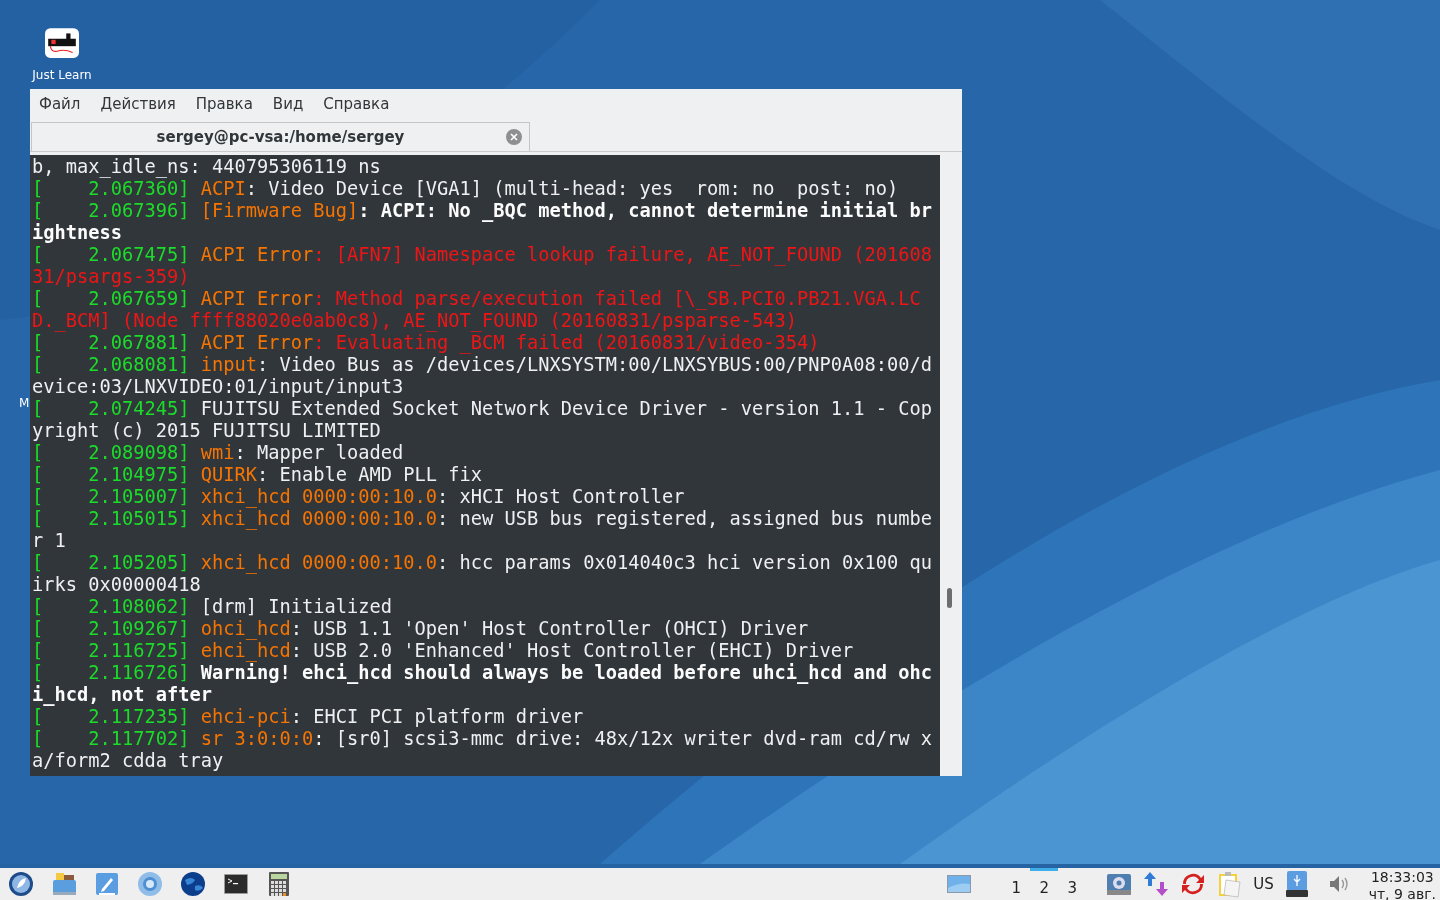 Image resolution: width=1440 pixels, height=900 pixels. I want to click on desktop-icon-label: M, so click(24, 403).